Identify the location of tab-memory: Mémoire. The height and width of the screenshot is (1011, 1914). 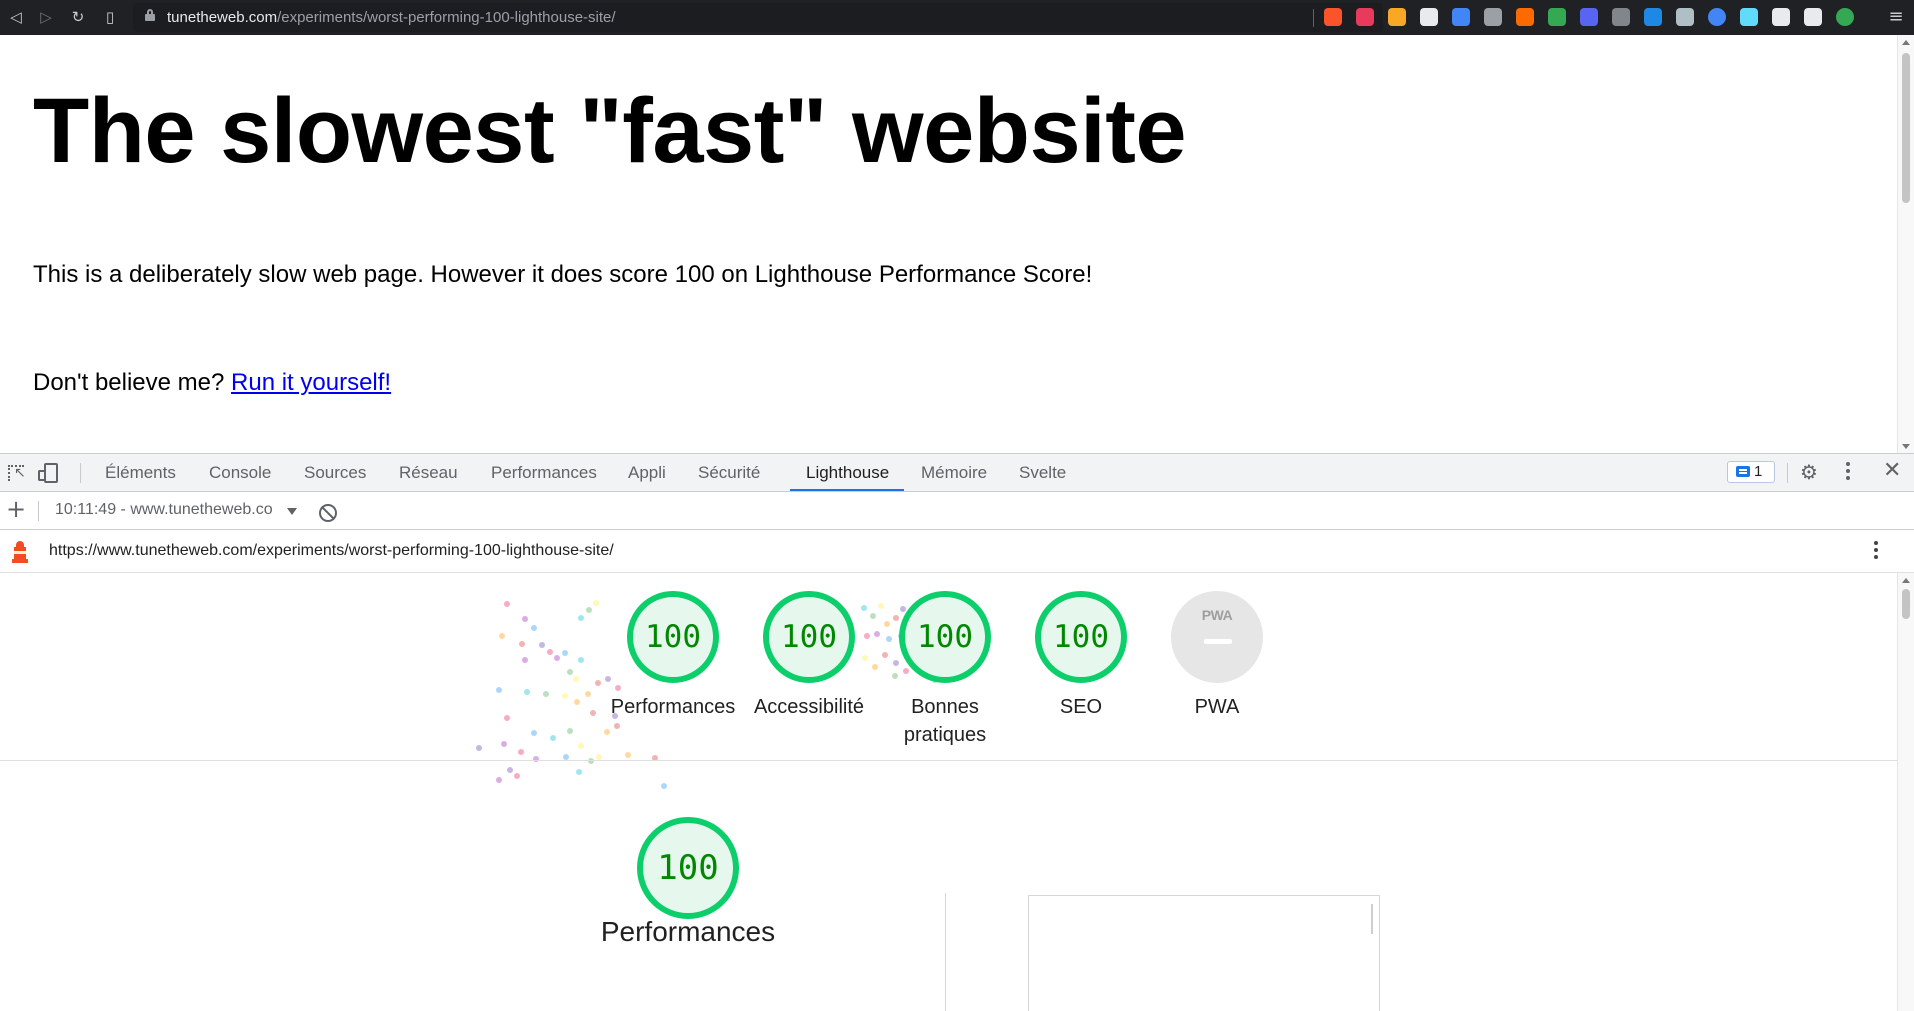
(954, 473).